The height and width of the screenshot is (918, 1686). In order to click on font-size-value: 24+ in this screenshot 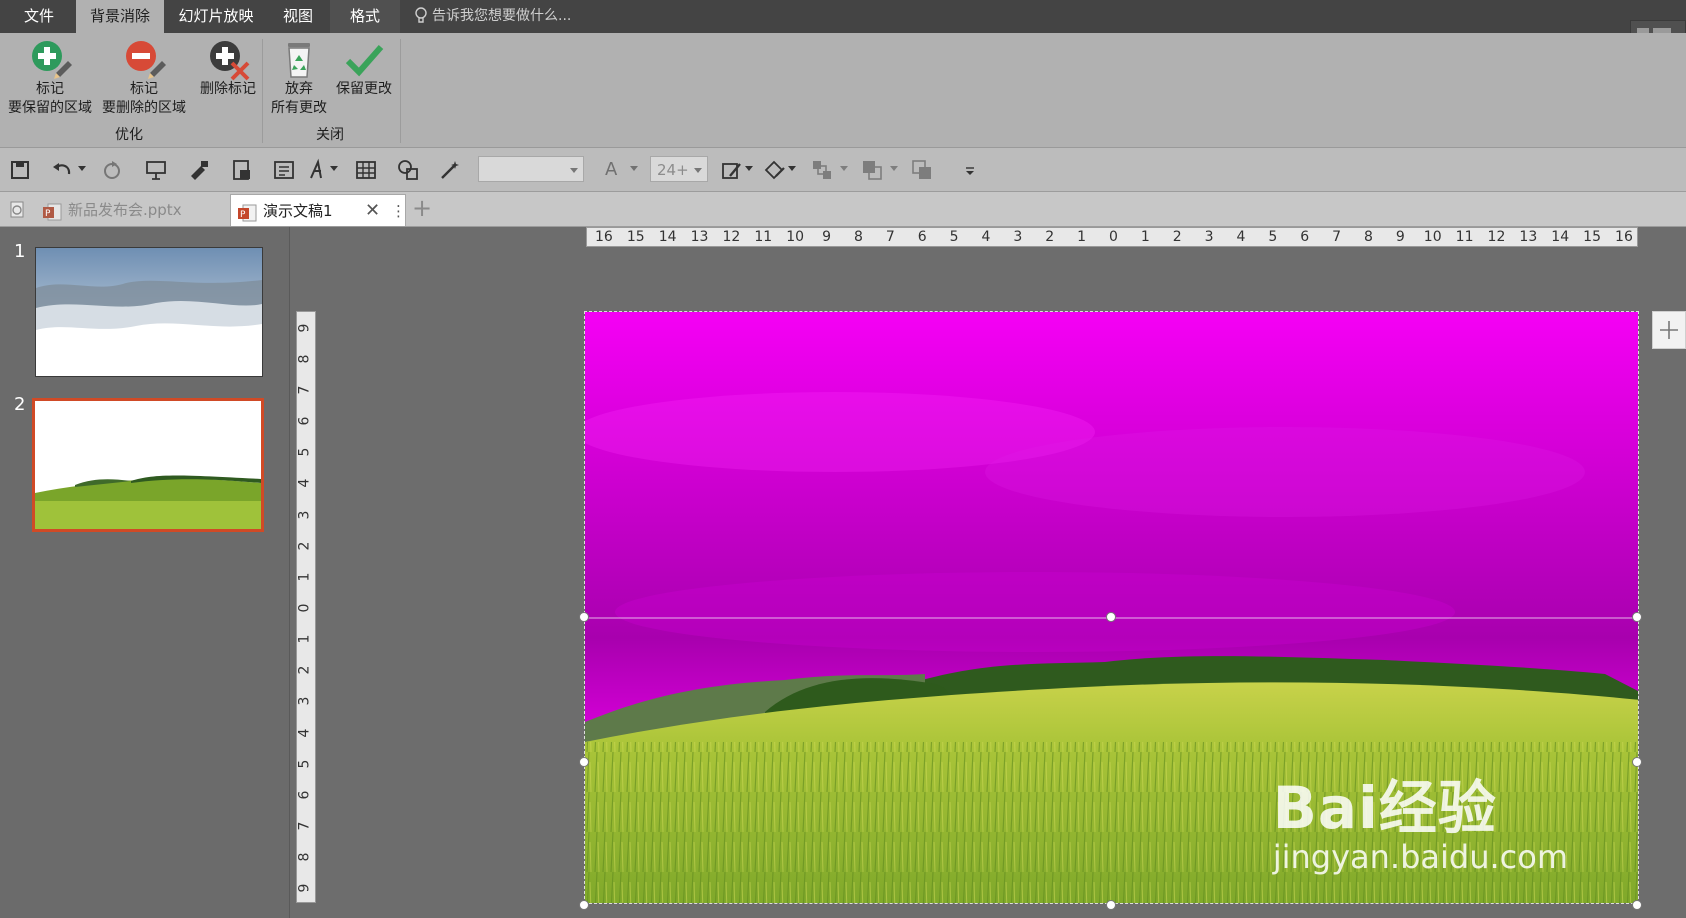, I will do `click(673, 170)`.